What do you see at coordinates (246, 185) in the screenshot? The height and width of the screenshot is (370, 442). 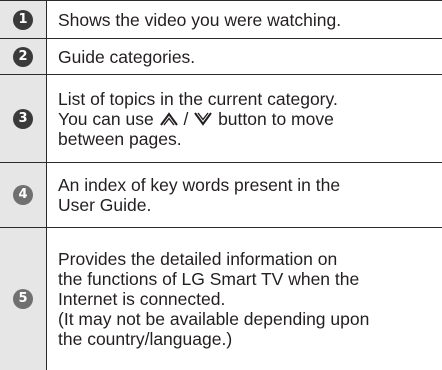 I see `description-line: An index of key words present in the` at bounding box center [246, 185].